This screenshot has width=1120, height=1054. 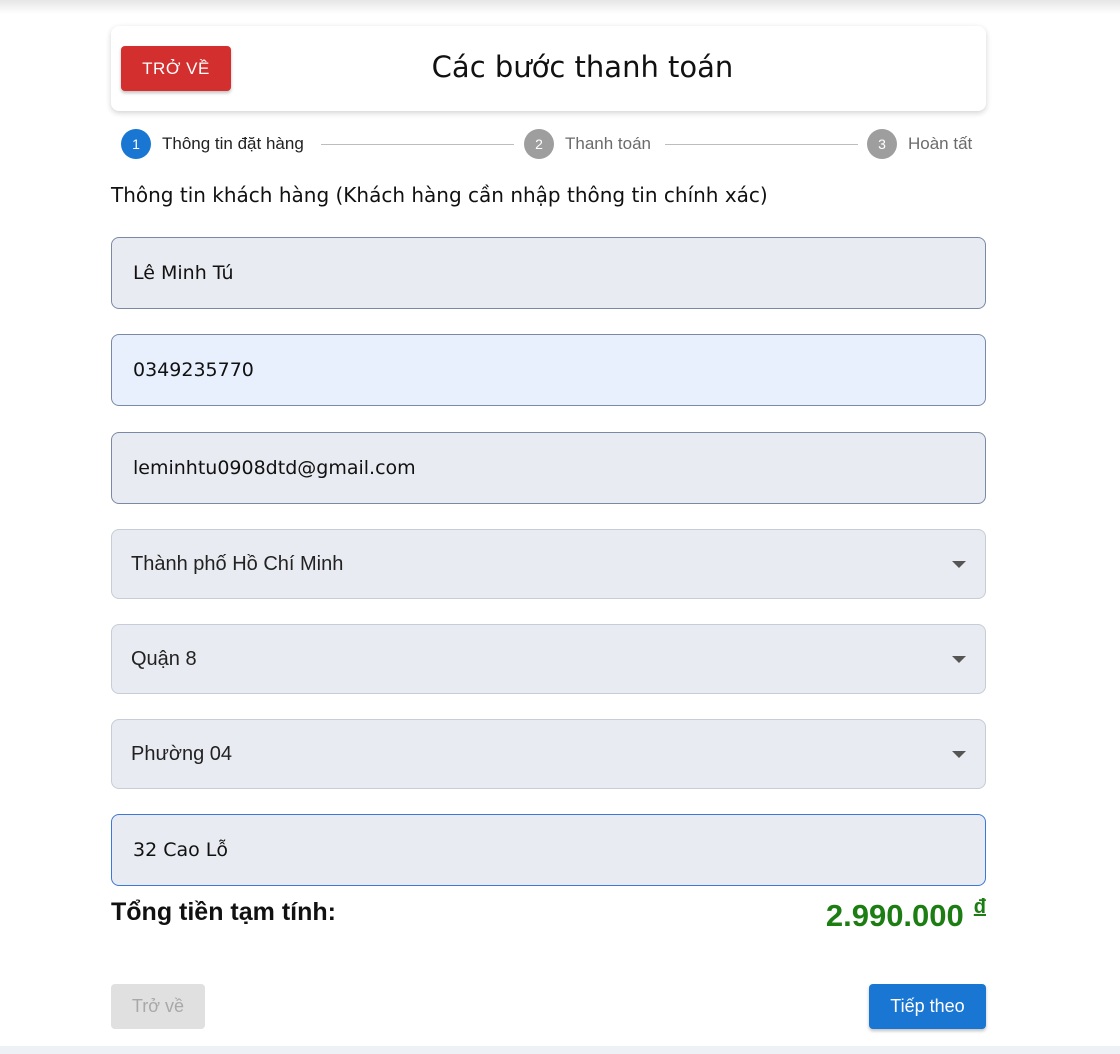 I want to click on district-select: Quận 8, so click(x=548, y=659).